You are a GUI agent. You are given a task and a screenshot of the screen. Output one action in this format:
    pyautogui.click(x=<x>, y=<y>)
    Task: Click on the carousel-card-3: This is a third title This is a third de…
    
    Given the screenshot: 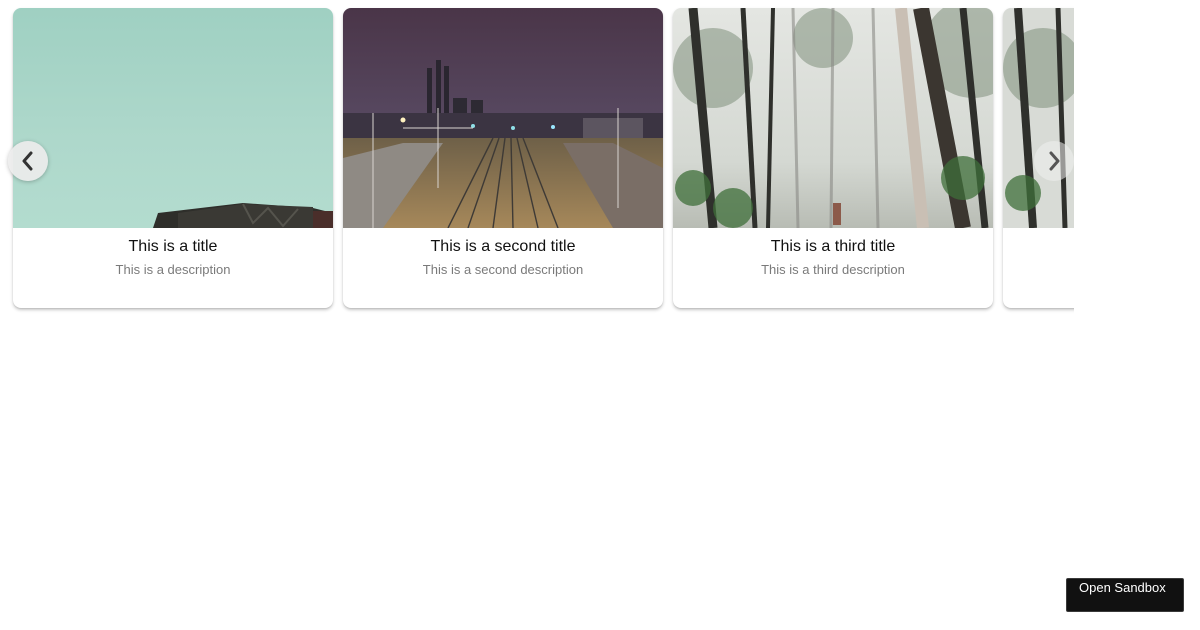 What is the action you would take?
    pyautogui.click(x=833, y=158)
    